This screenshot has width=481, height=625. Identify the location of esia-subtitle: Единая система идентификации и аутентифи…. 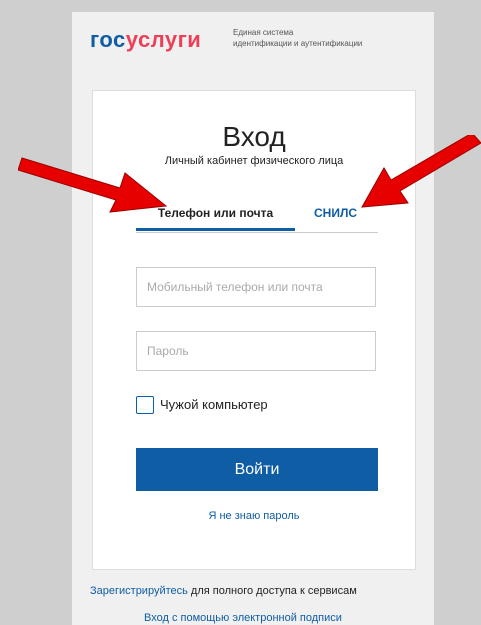
(297, 38).